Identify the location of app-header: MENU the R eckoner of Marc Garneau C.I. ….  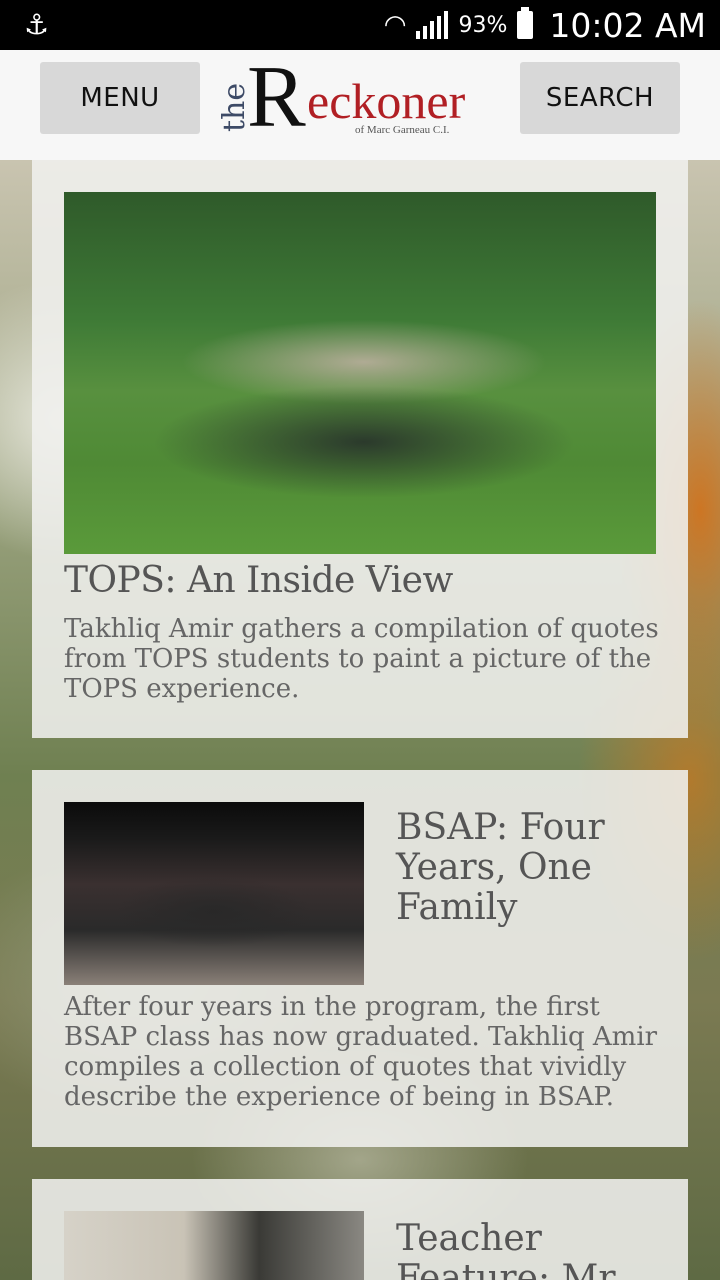
(360, 105).